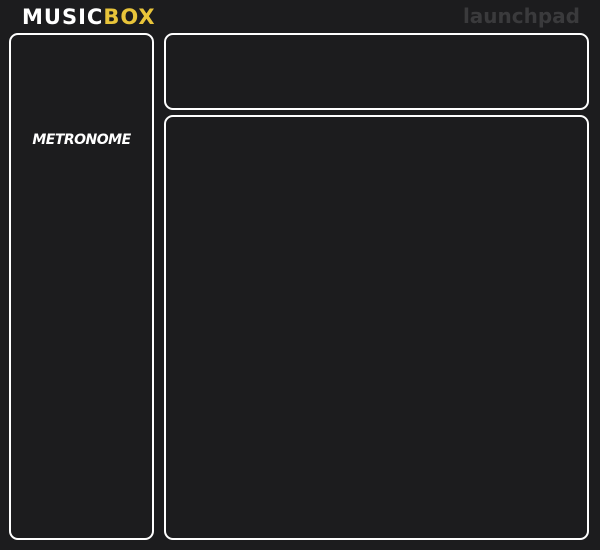 The width and height of the screenshot is (600, 550). Describe the element at coordinates (376, 71) in the screenshot. I see `top-panel` at that location.